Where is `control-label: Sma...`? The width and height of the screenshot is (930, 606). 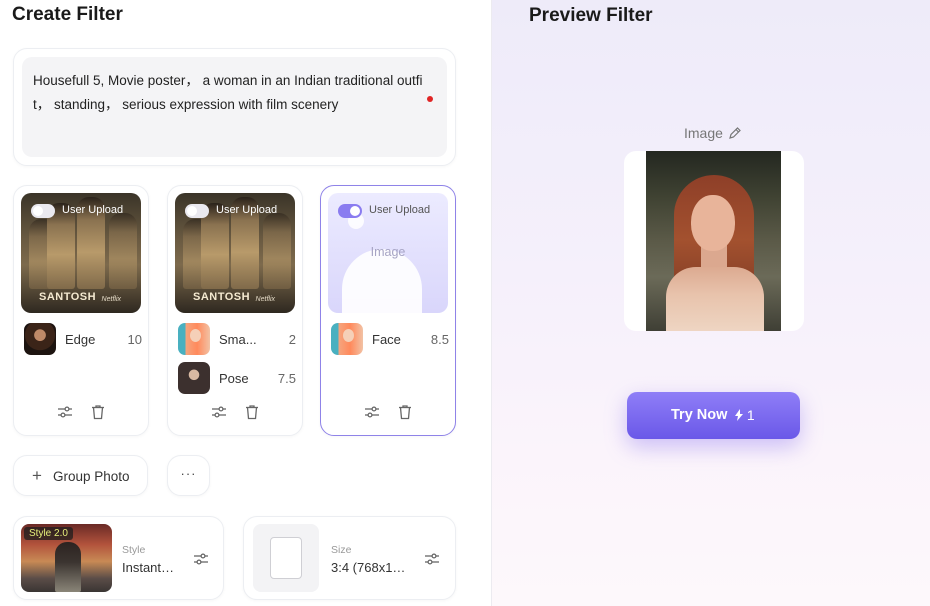 control-label: Sma... is located at coordinates (238, 339).